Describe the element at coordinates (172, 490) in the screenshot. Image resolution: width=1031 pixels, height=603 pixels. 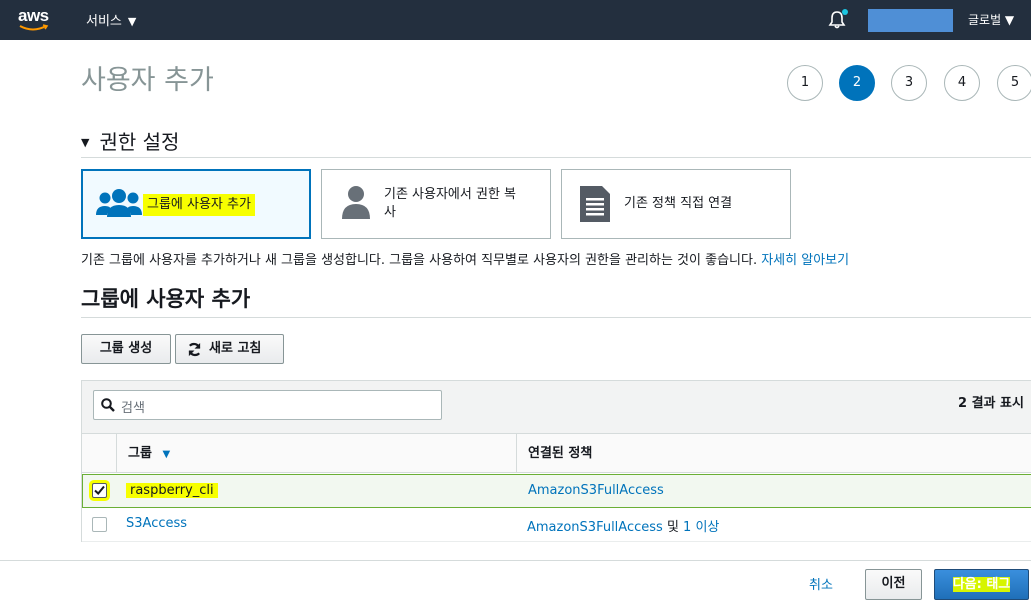
I see `group-name: raspberry_cli` at that location.